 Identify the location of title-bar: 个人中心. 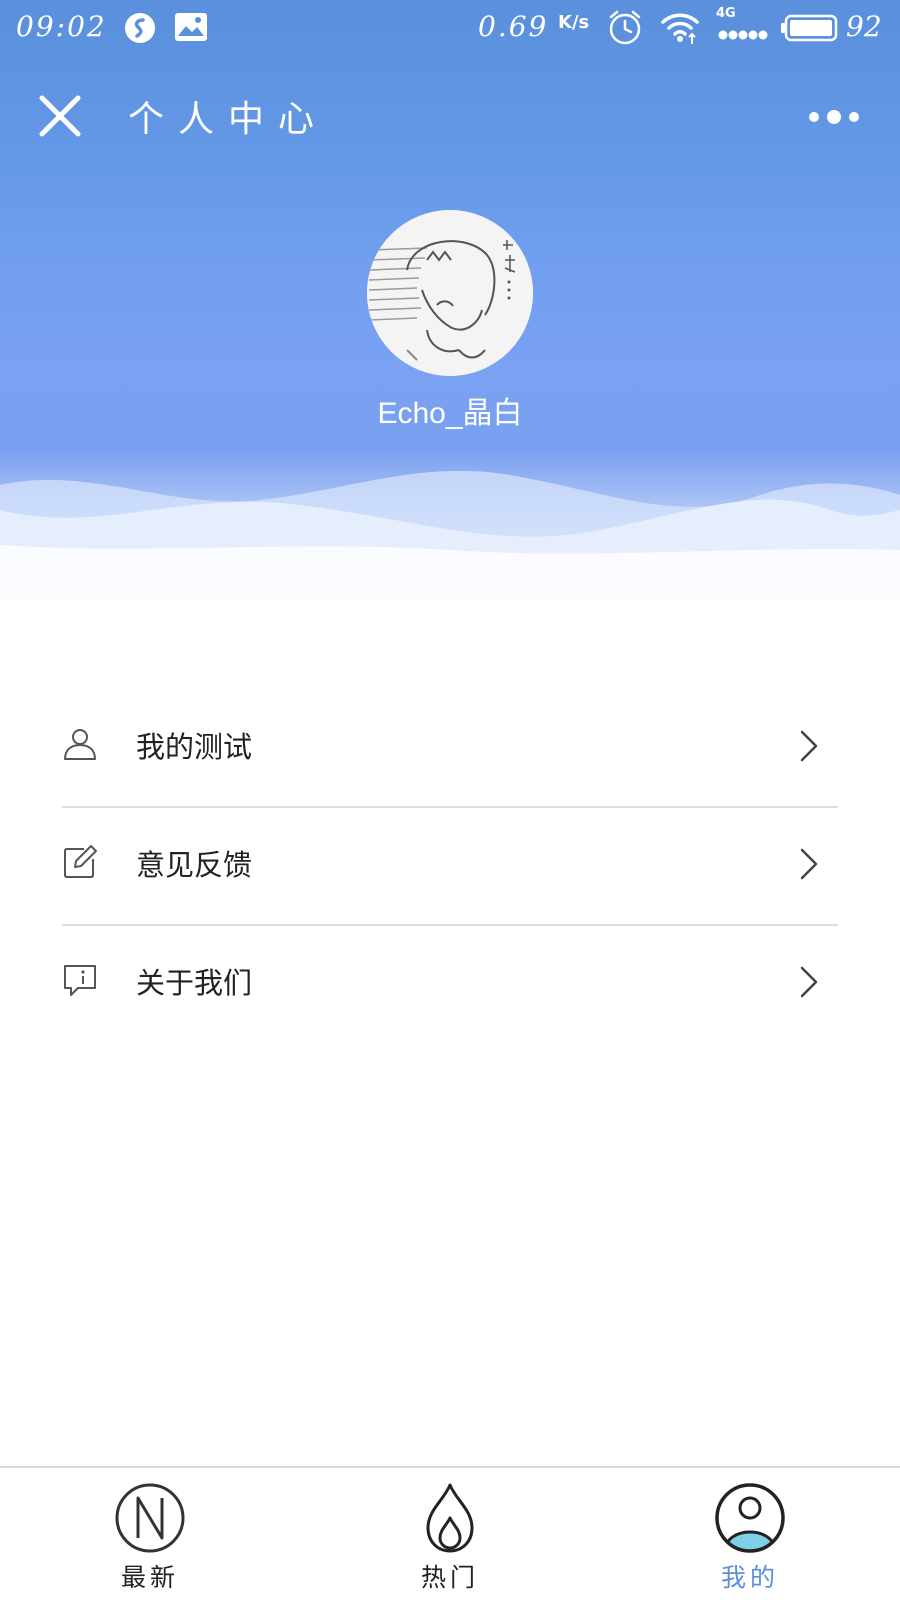
(450, 115).